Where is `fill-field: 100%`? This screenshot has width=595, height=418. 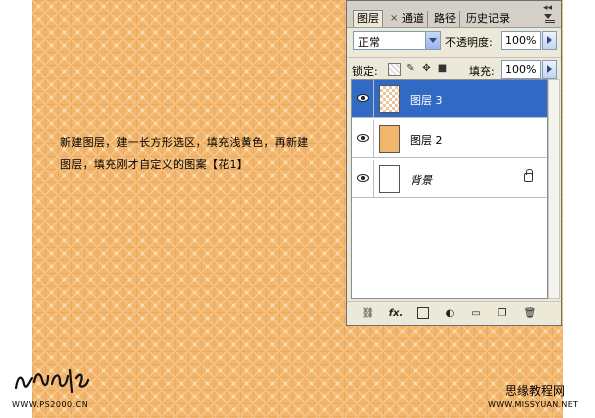 fill-field: 100% is located at coordinates (521, 69).